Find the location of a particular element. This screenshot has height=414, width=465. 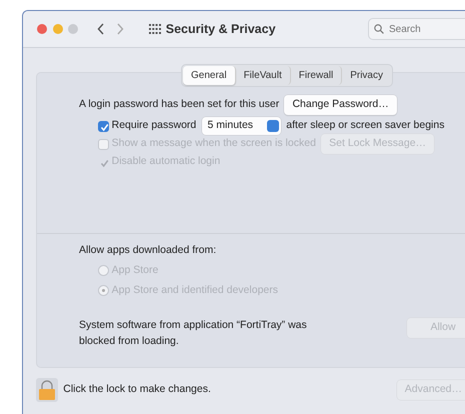

close-button is located at coordinates (42, 29).